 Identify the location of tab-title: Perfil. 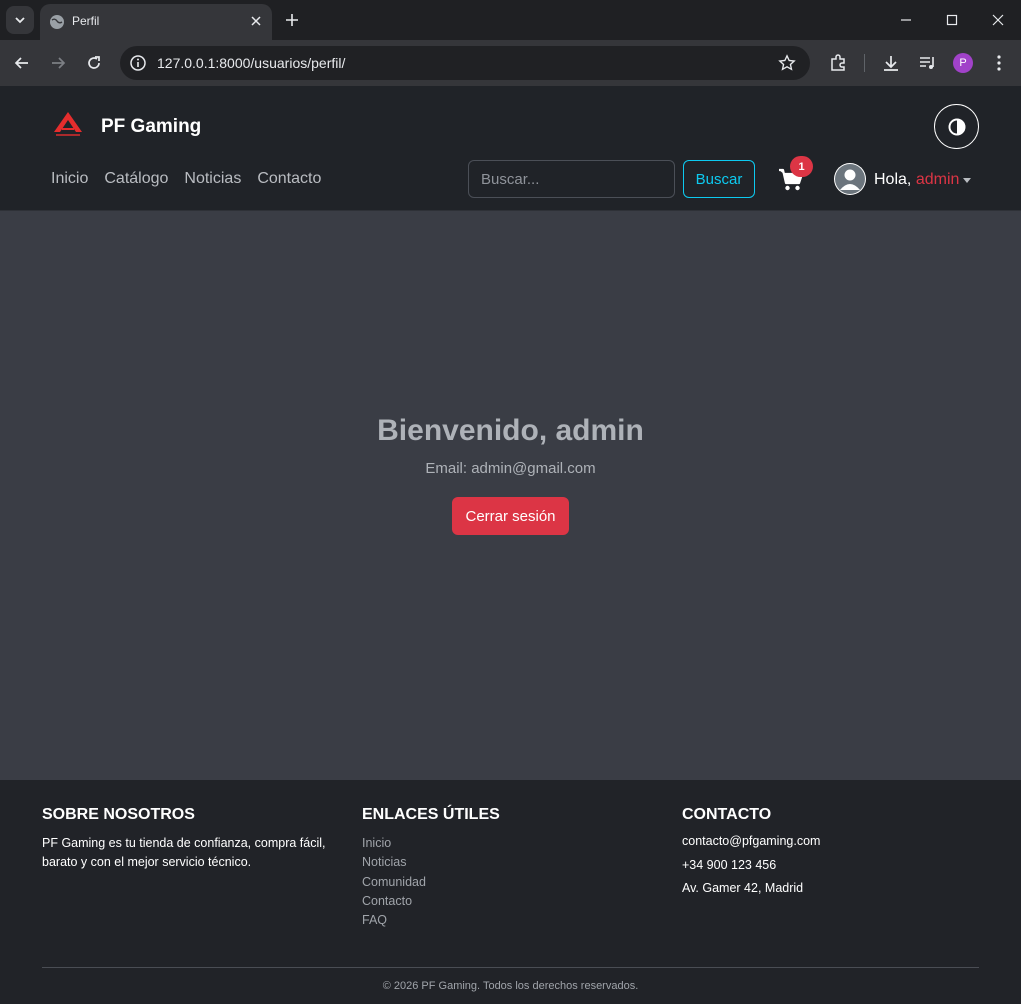
(86, 21).